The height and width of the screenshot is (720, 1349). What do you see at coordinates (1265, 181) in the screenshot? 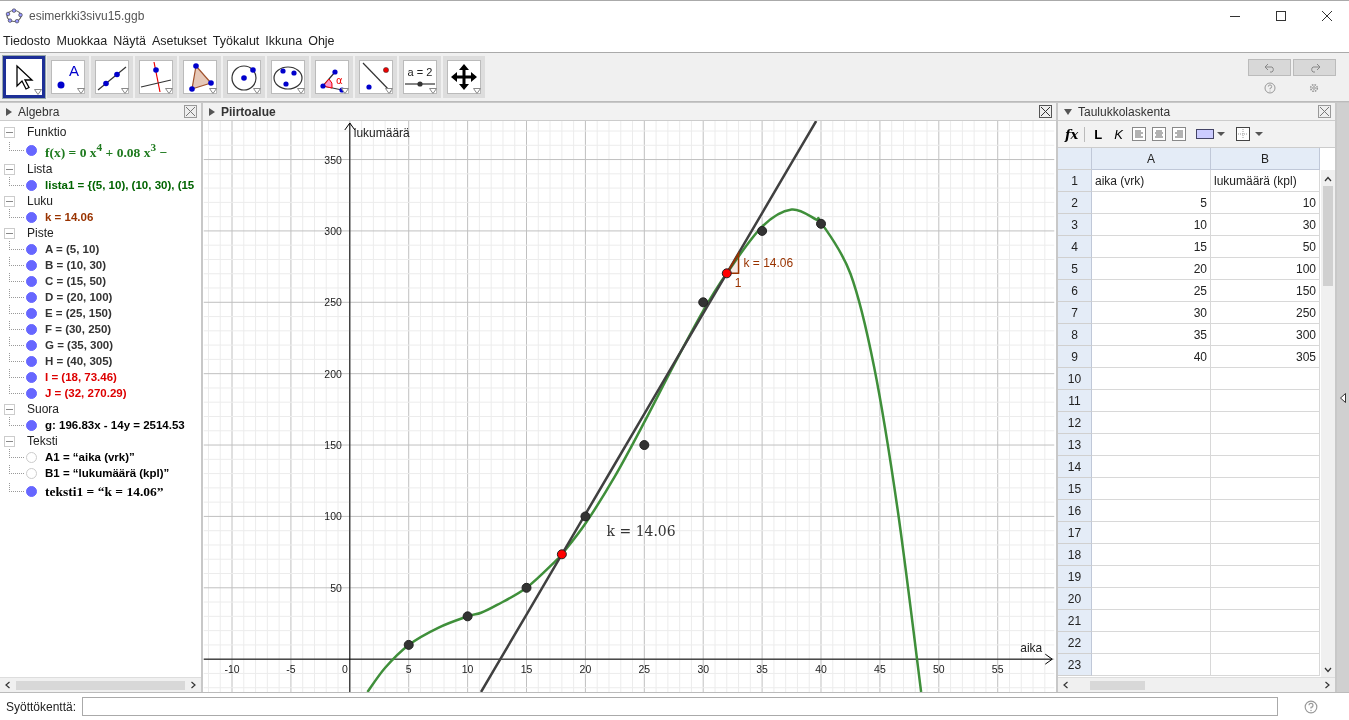
I see `table-cell: lukumäärä (kpl)` at bounding box center [1265, 181].